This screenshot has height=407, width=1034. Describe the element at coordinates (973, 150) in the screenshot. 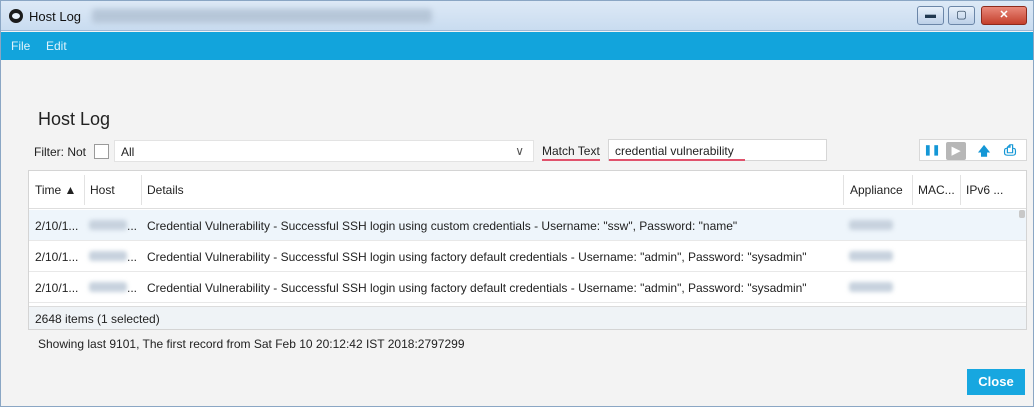

I see `log-toolbar: ❚❚ ▶ 🡅 ⎙` at that location.